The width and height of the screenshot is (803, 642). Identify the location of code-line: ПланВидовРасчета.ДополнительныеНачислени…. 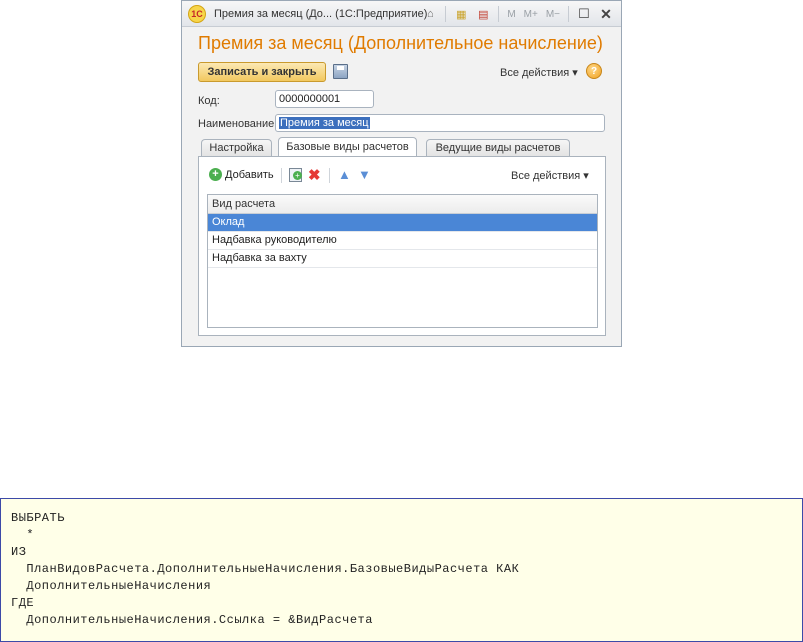
(265, 569).